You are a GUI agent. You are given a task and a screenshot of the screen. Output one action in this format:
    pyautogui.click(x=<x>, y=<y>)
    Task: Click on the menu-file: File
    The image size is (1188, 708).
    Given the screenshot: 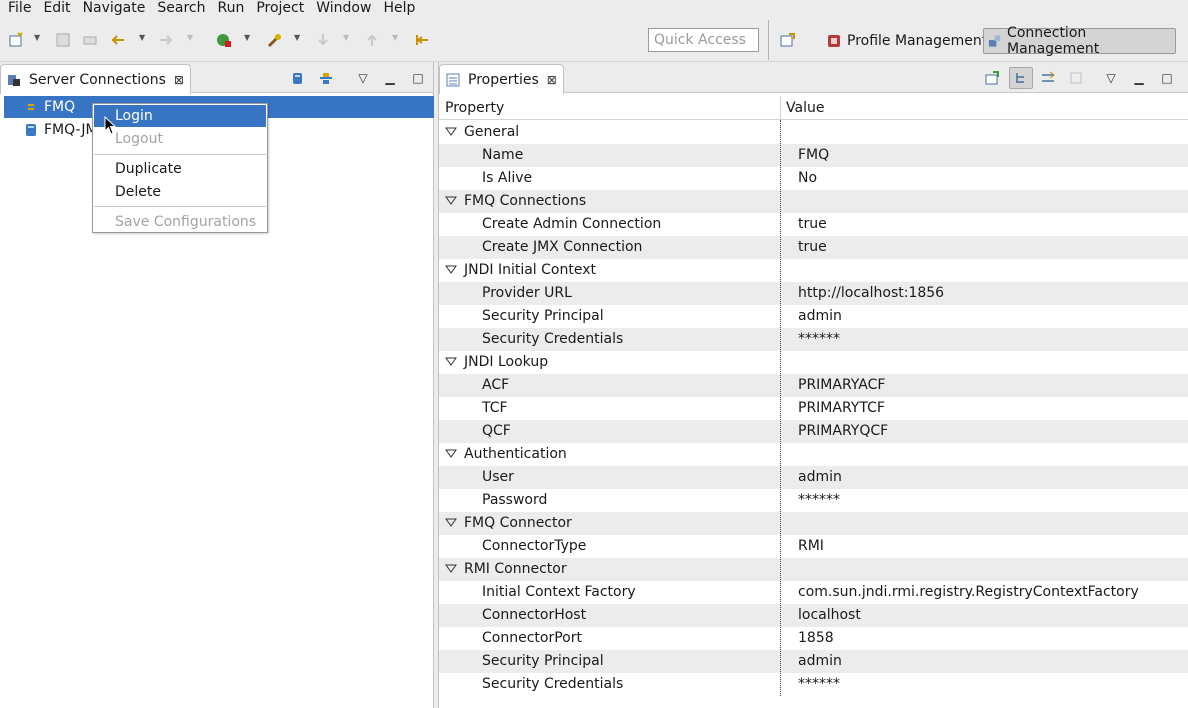 What is the action you would take?
    pyautogui.click(x=17, y=9)
    